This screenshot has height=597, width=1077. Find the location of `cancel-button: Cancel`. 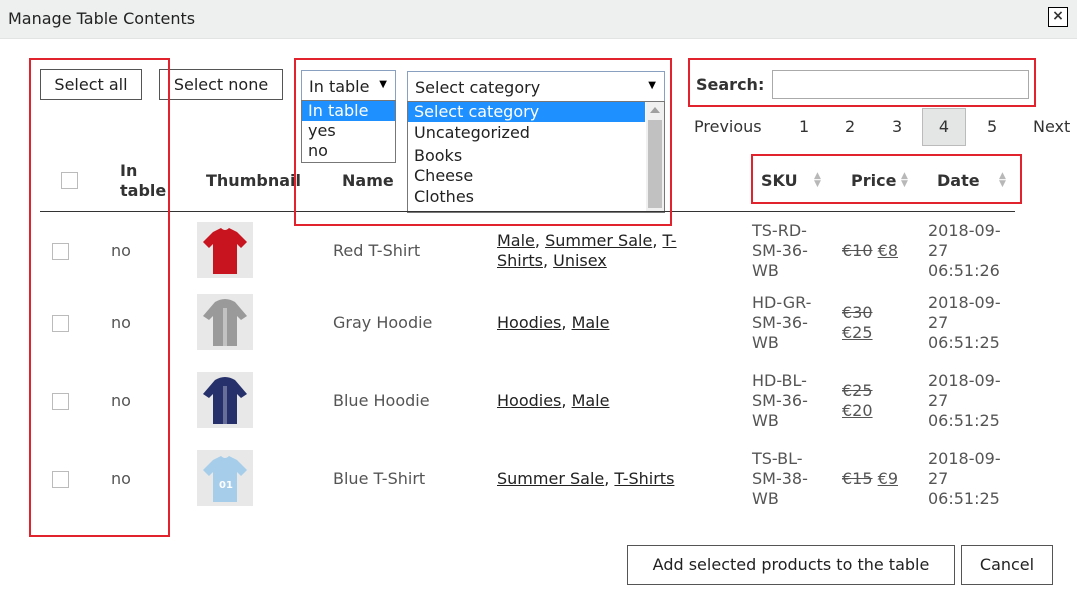

cancel-button: Cancel is located at coordinates (1007, 565).